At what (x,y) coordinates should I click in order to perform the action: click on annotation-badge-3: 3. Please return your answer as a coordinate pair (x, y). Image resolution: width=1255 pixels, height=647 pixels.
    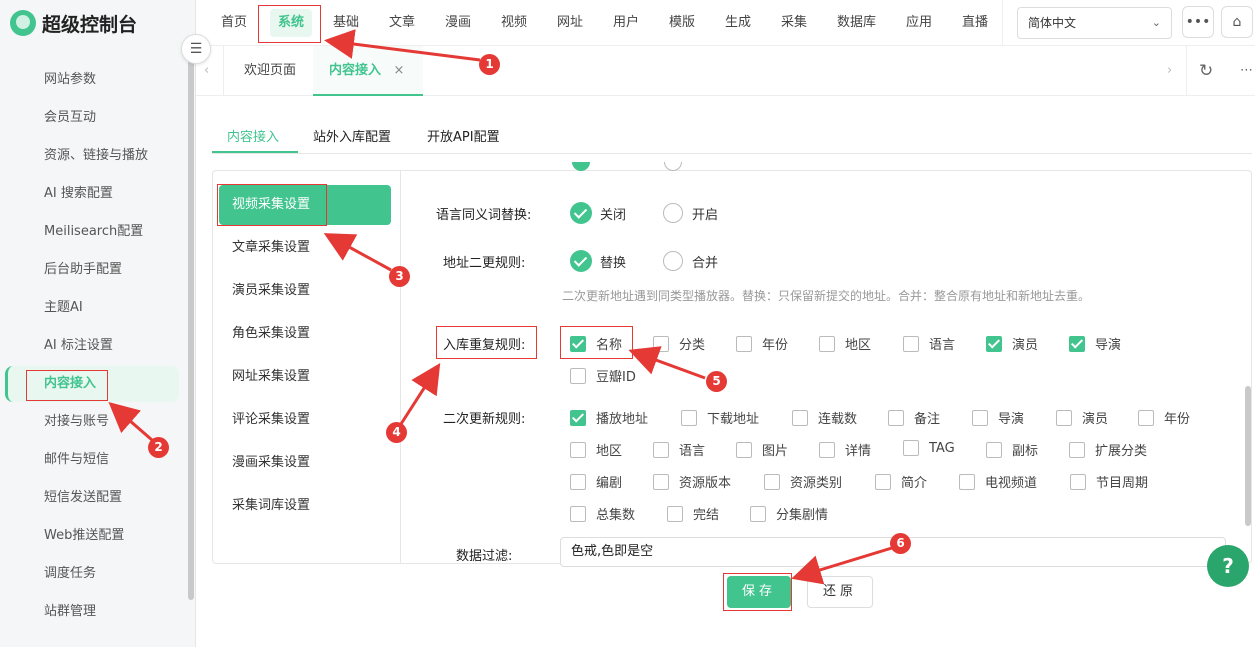
    Looking at the image, I should click on (399, 276).